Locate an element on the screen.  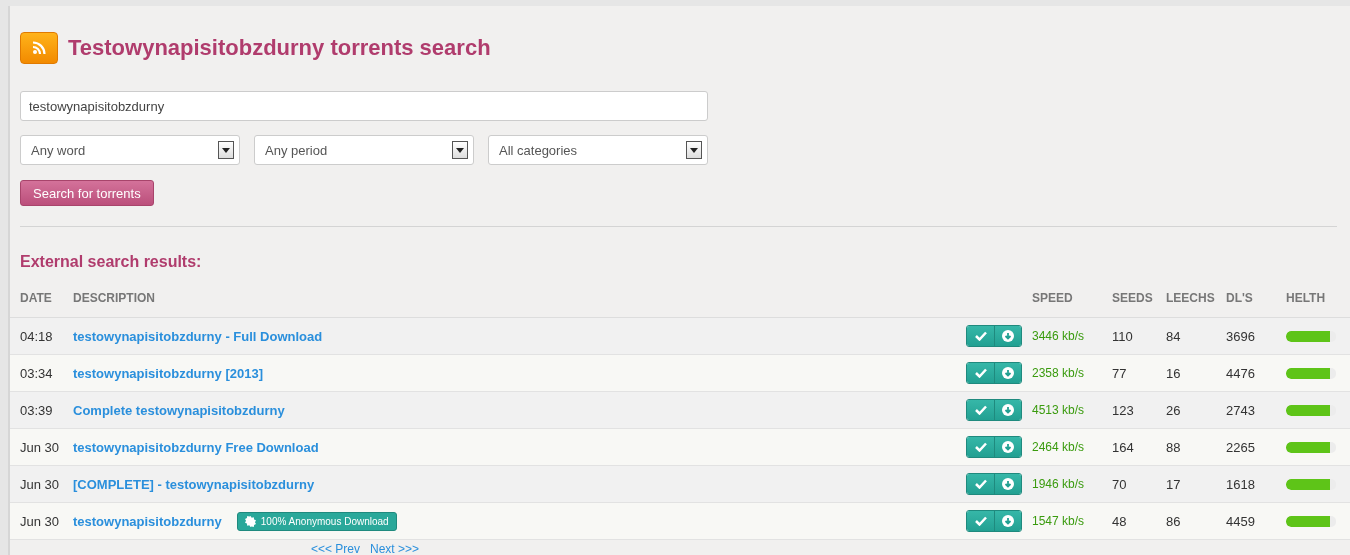
downloads-cell-text: 2265 is located at coordinates (1241, 447).